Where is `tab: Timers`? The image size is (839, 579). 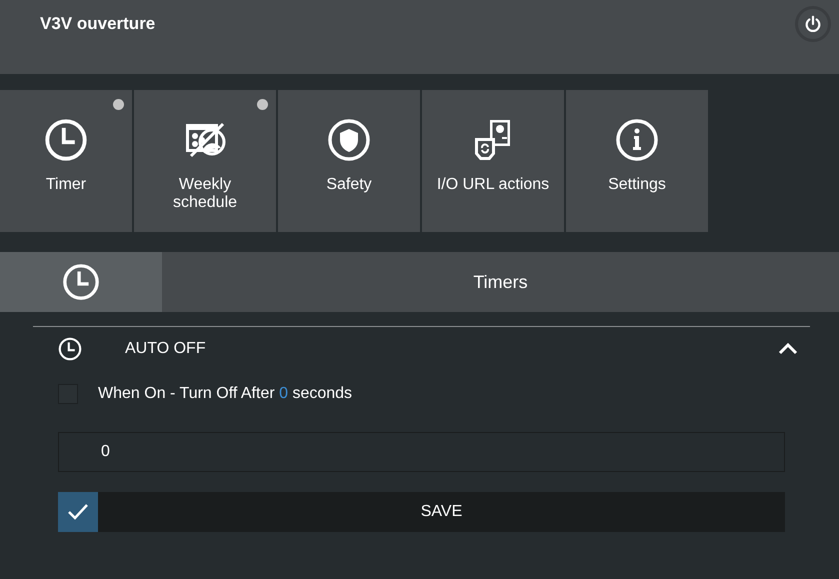
tab: Timers is located at coordinates (500, 282).